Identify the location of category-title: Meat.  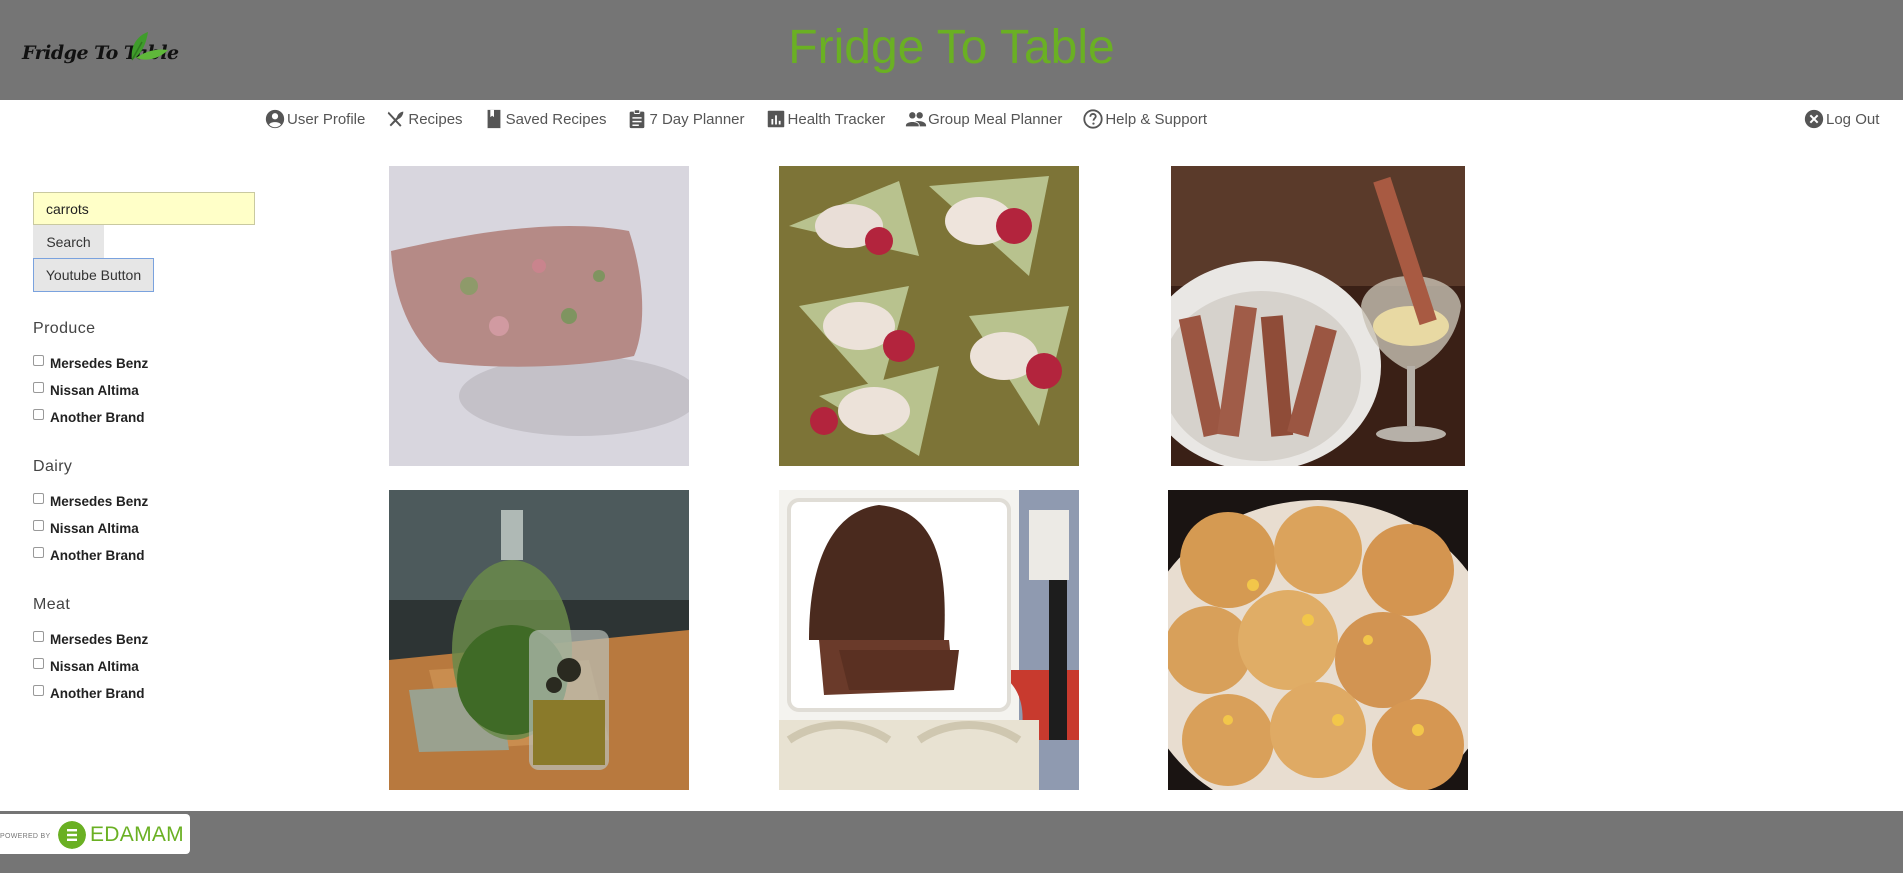
(52, 604).